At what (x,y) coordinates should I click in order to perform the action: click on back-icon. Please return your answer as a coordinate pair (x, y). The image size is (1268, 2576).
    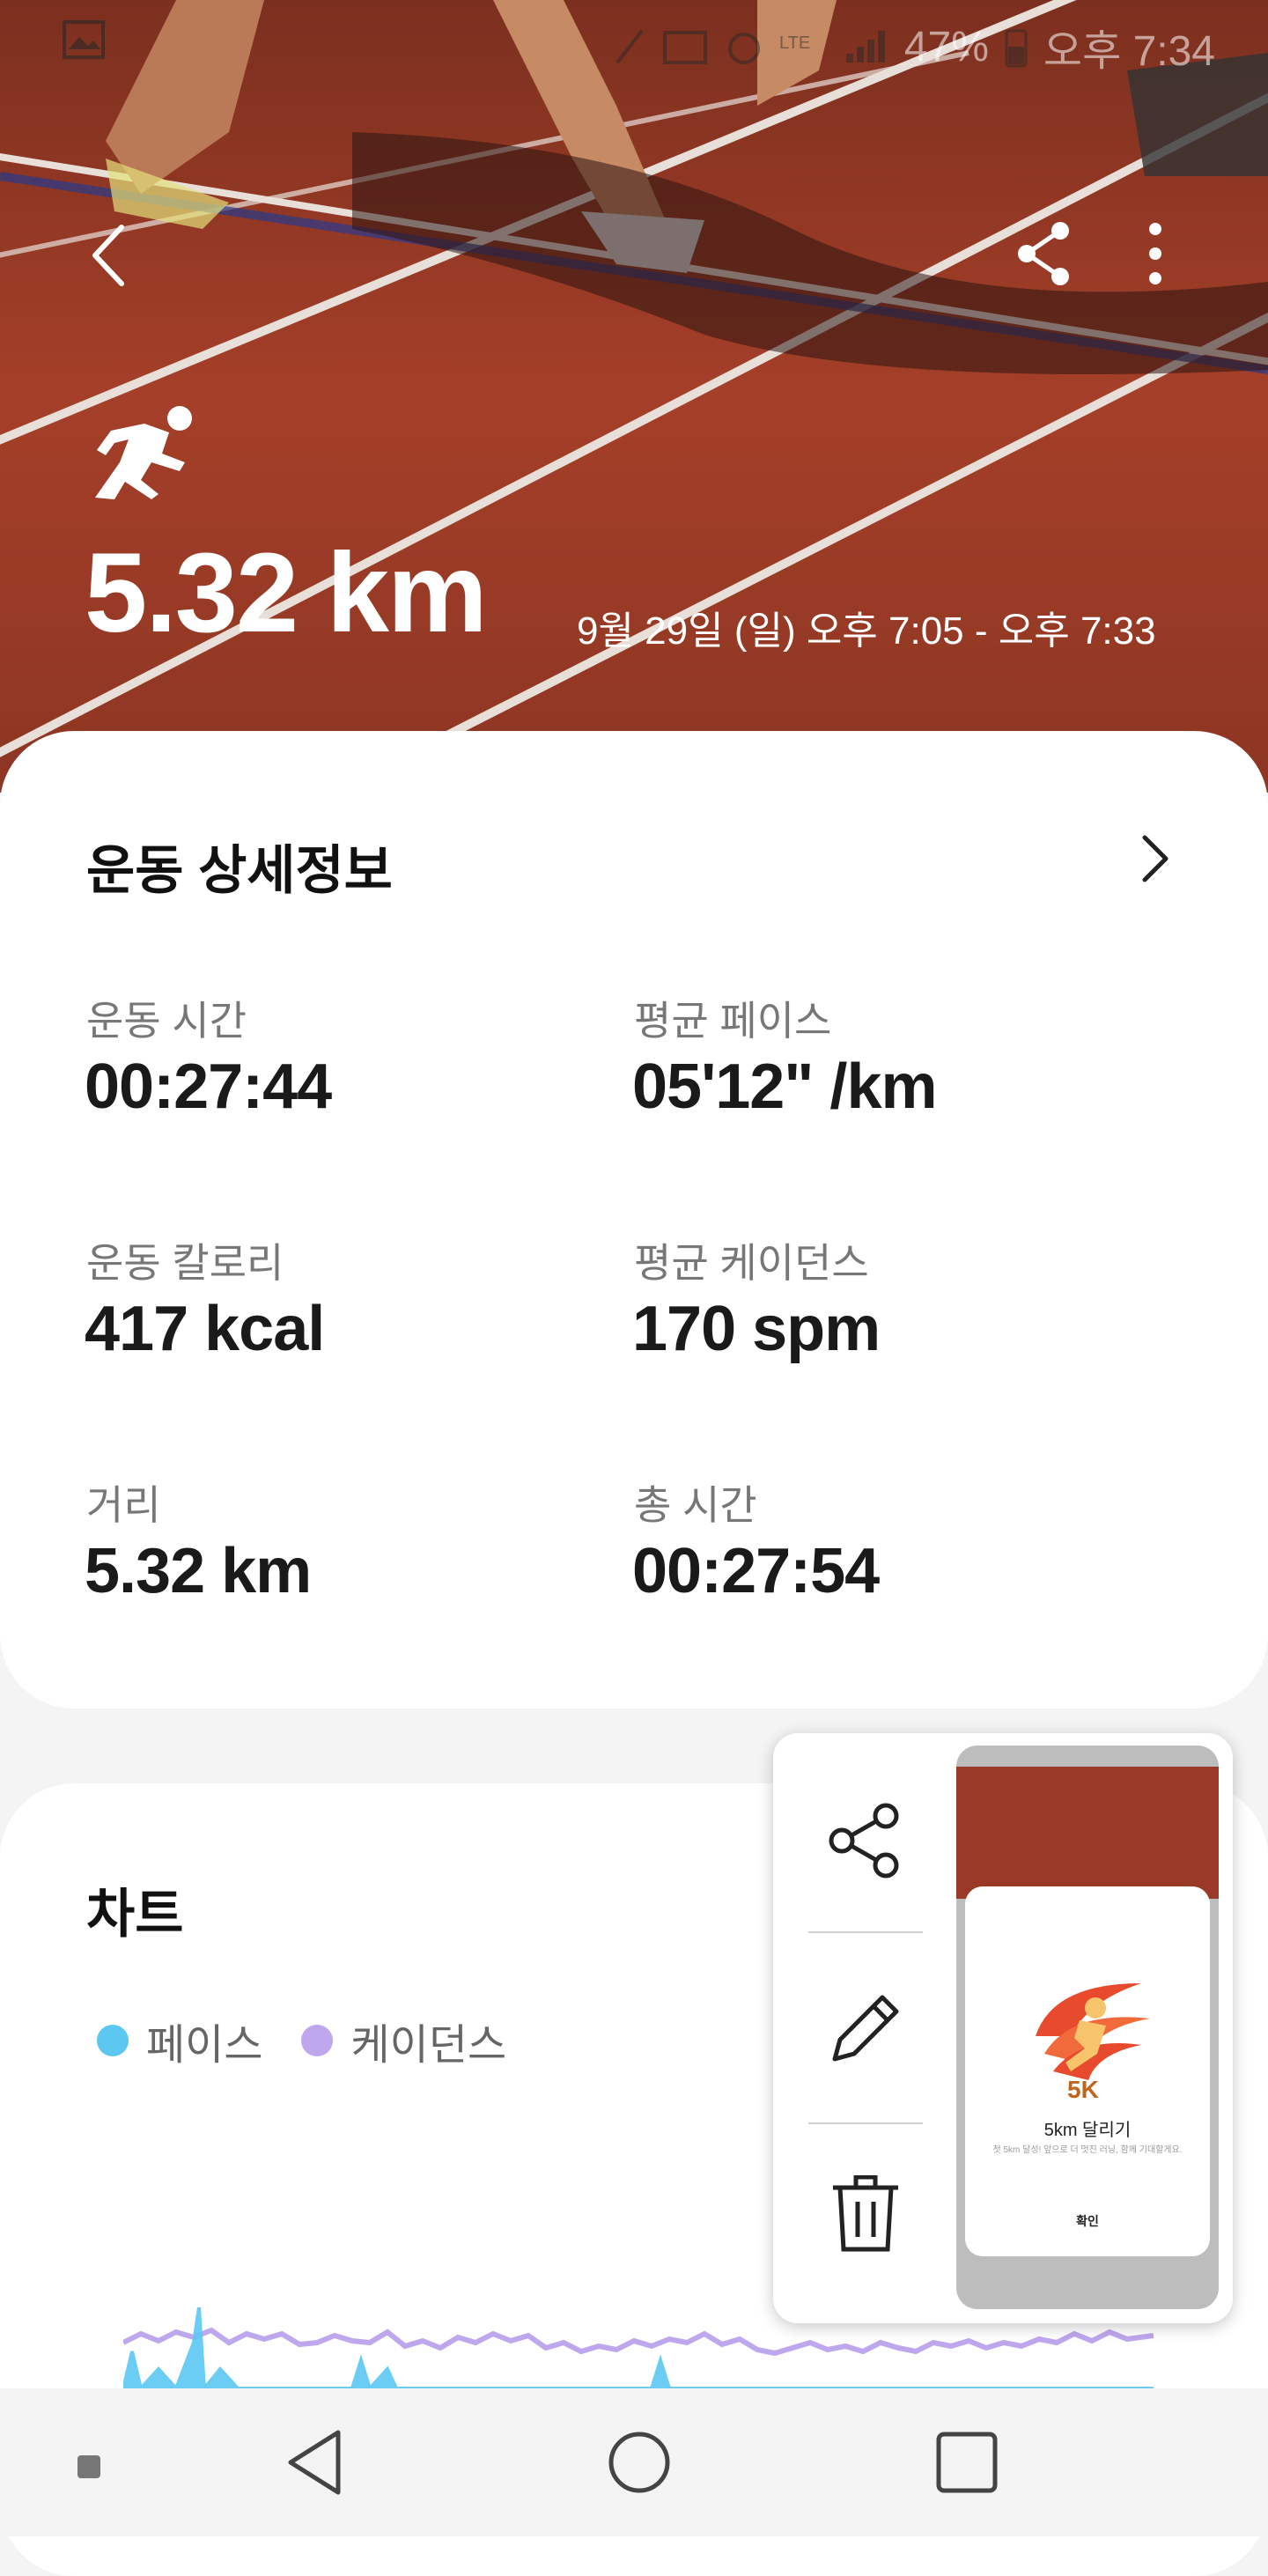
    Looking at the image, I should click on (314, 2462).